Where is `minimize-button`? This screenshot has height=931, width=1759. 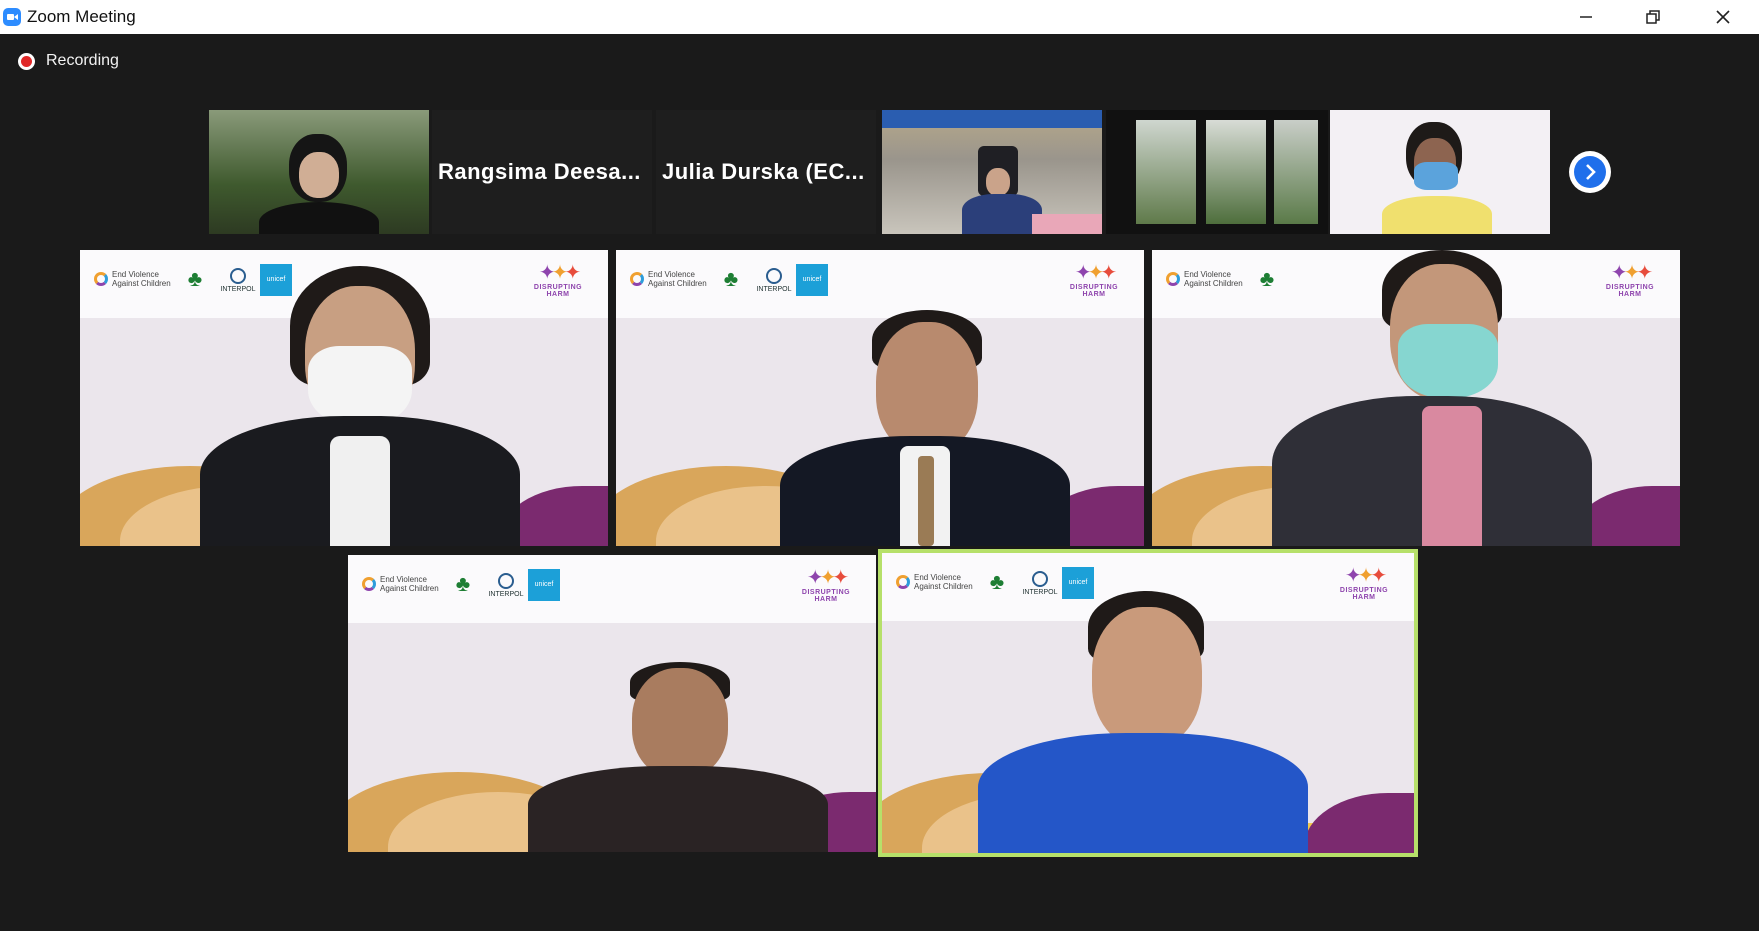 minimize-button is located at coordinates (1586, 17).